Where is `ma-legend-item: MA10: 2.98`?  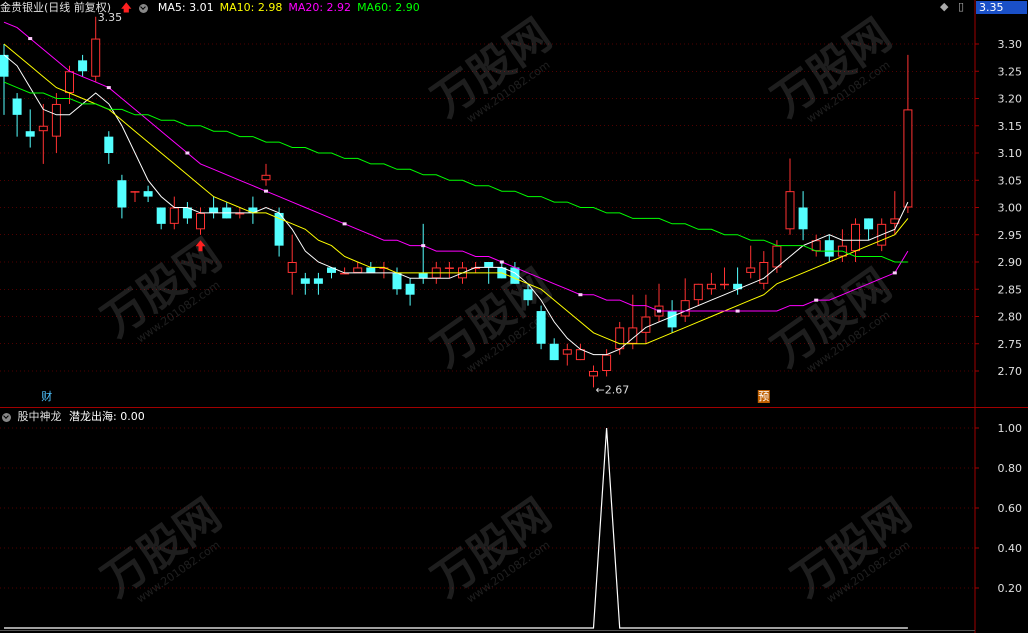
ma-legend-item: MA10: 2.98 is located at coordinates (251, 7).